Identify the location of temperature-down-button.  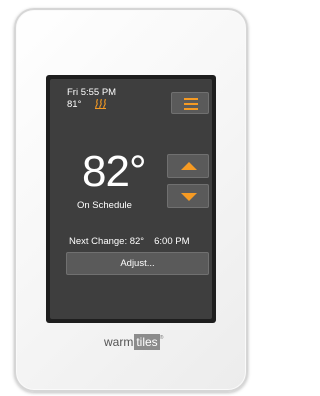
(188, 196).